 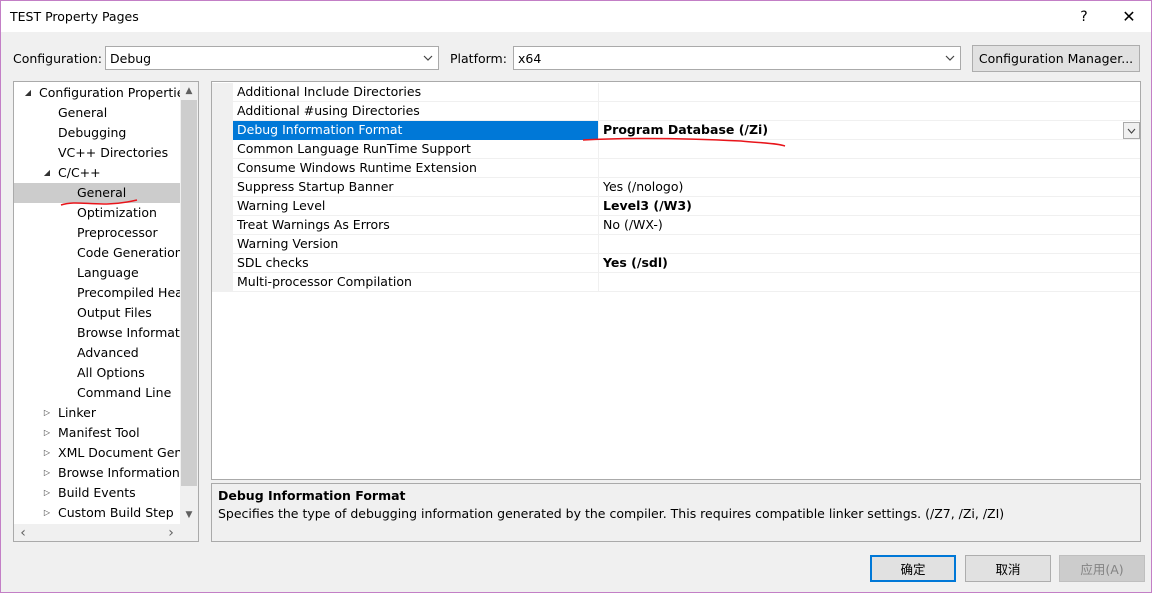 I want to click on property-row: Multi-processor Compilation, so click(x=676, y=282).